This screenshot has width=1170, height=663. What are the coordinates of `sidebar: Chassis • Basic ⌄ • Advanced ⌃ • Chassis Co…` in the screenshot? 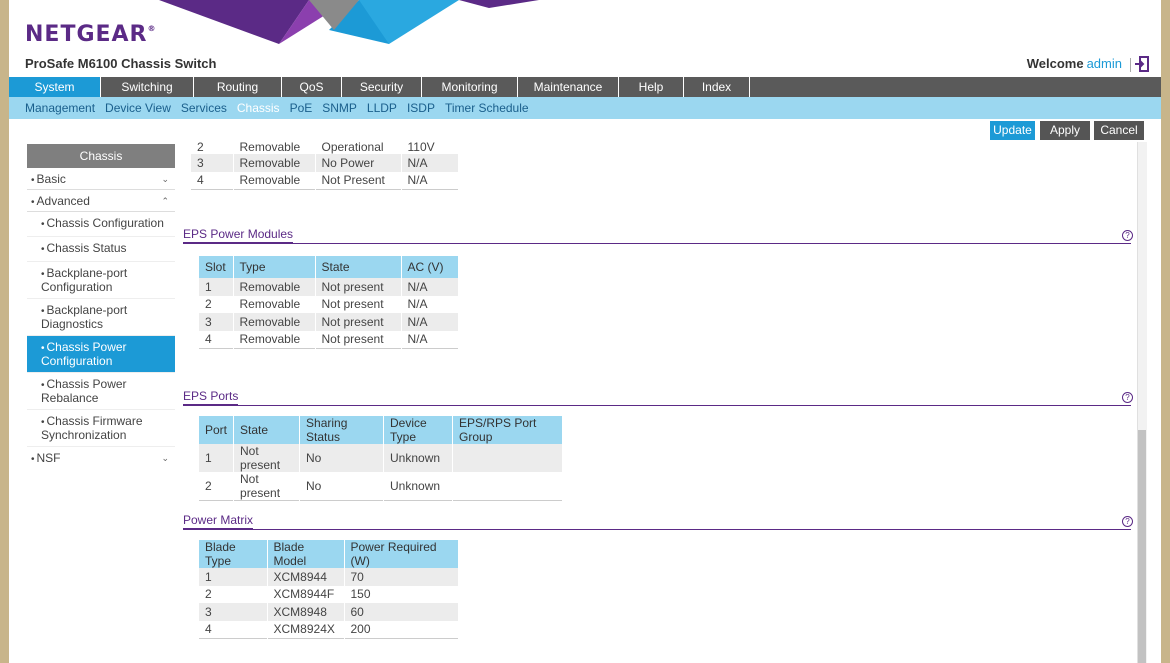 It's located at (101, 306).